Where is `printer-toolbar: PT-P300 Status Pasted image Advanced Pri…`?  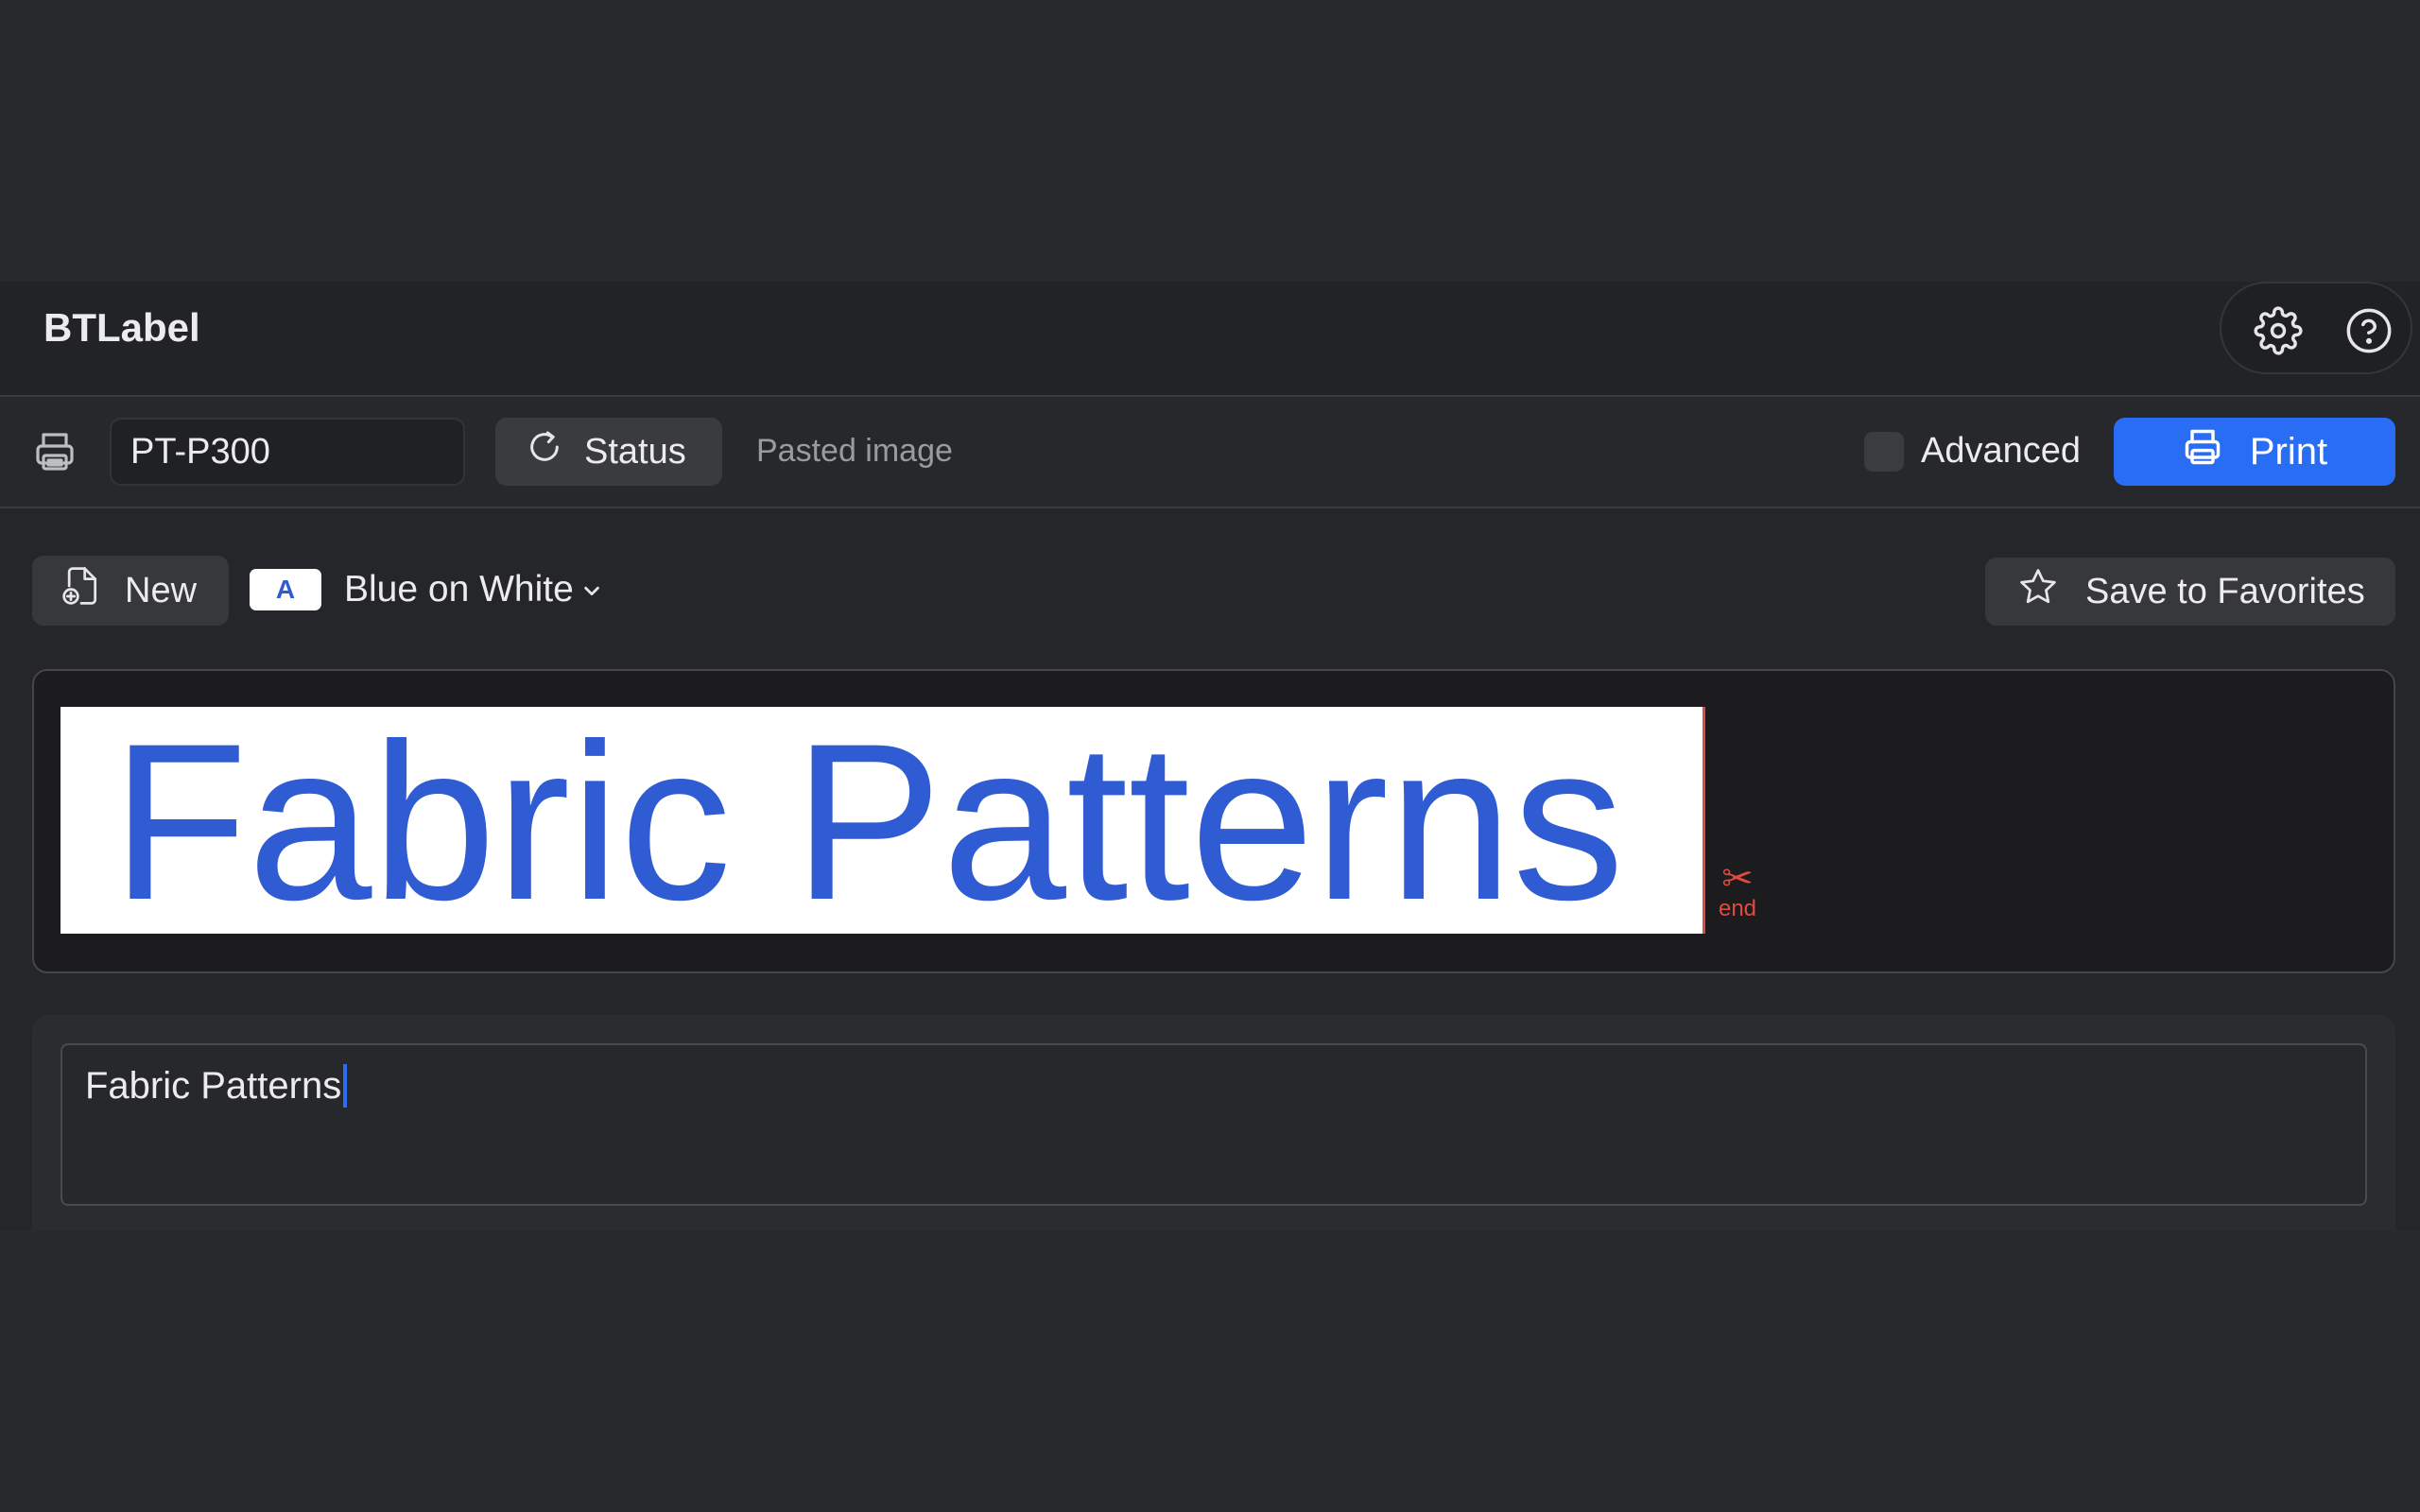 printer-toolbar: PT-P300 Status Pasted image Advanced Pri… is located at coordinates (1210, 452).